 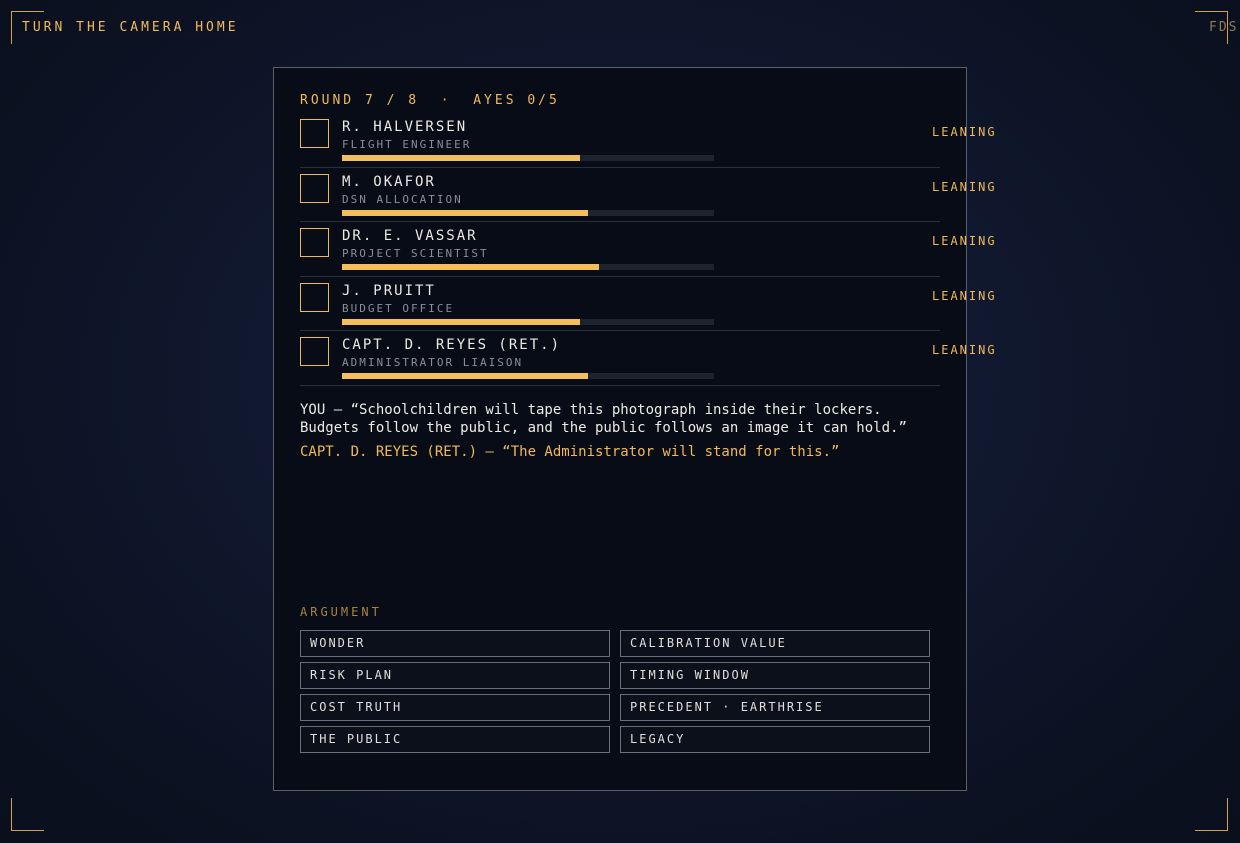 What do you see at coordinates (775, 675) in the screenshot?
I see `argument-timing-window-button: TIMING WINDOW` at bounding box center [775, 675].